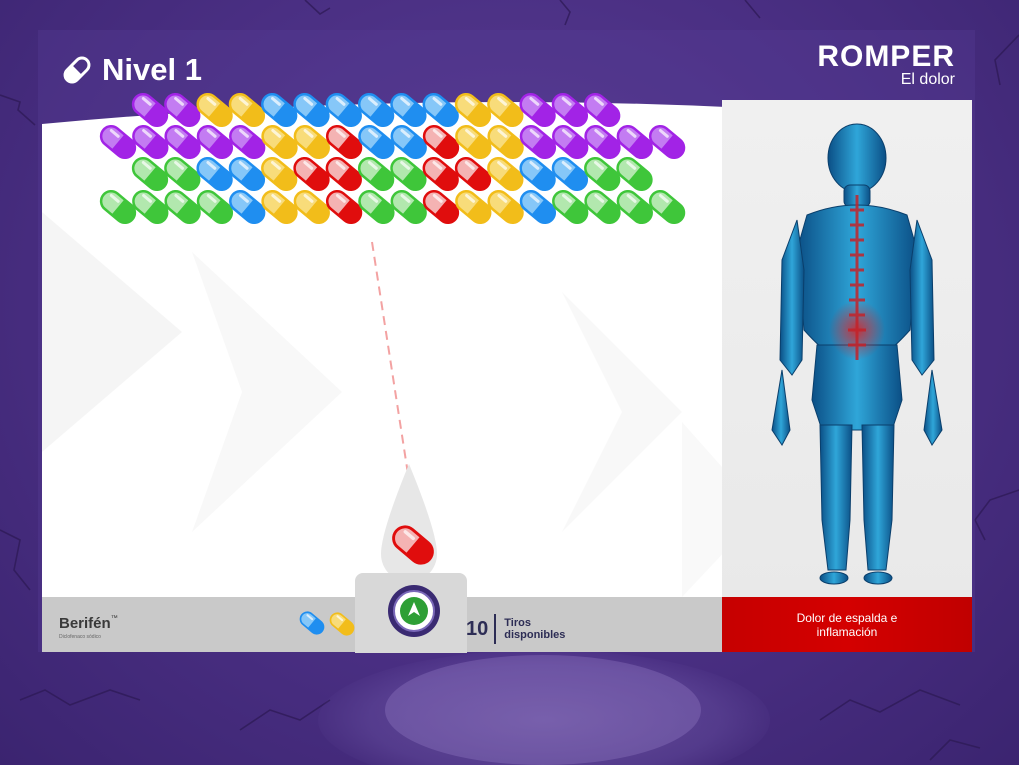  I want to click on fire-button, so click(414, 611).